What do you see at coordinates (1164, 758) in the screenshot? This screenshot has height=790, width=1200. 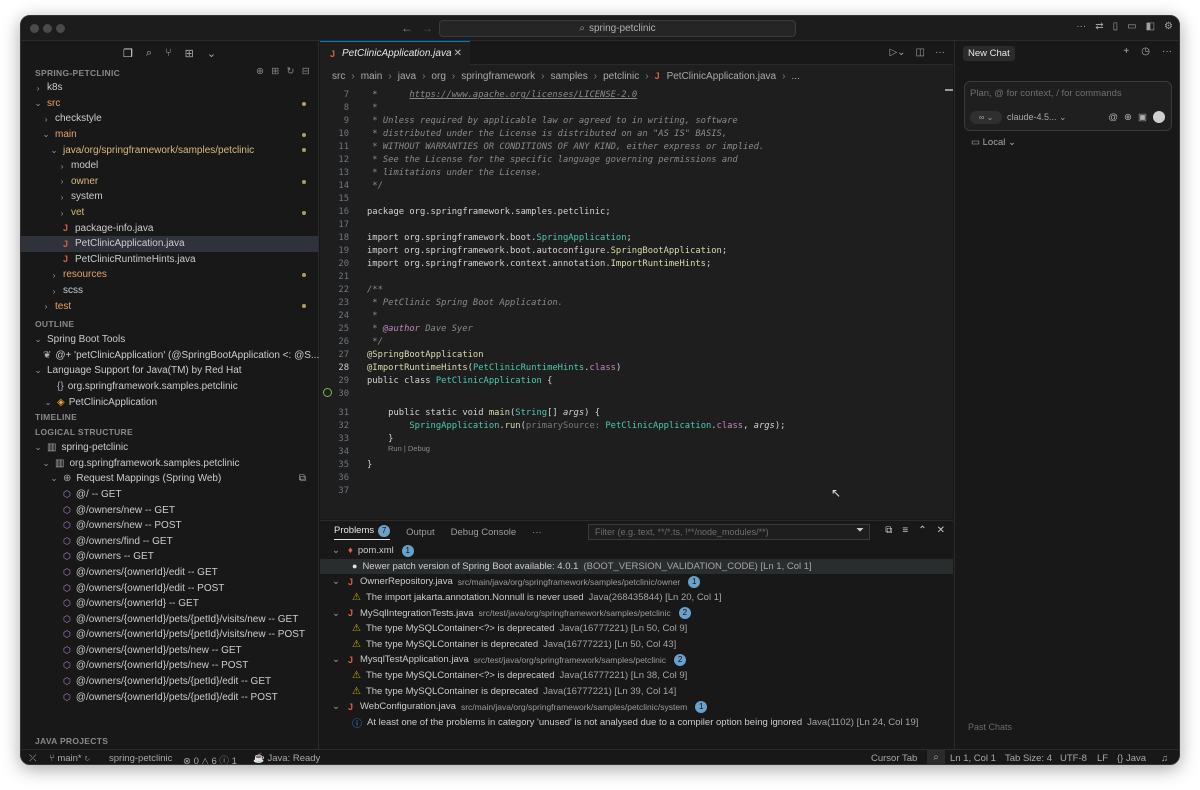 I see `notifications-bell-icon: ♫` at bounding box center [1164, 758].